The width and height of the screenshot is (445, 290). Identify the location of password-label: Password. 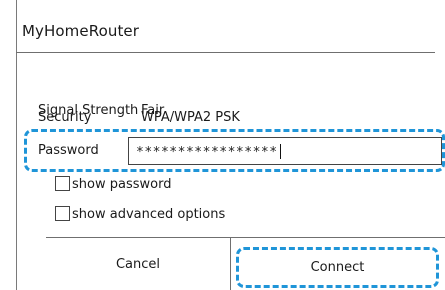
(68, 150).